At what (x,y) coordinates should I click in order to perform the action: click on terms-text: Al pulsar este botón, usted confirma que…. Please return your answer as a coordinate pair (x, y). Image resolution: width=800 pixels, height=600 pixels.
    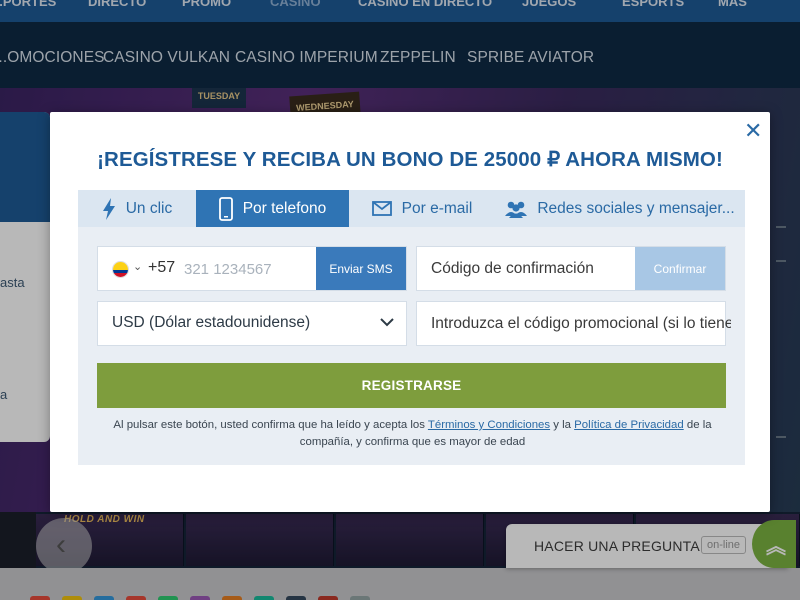
    Looking at the image, I should click on (412, 434).